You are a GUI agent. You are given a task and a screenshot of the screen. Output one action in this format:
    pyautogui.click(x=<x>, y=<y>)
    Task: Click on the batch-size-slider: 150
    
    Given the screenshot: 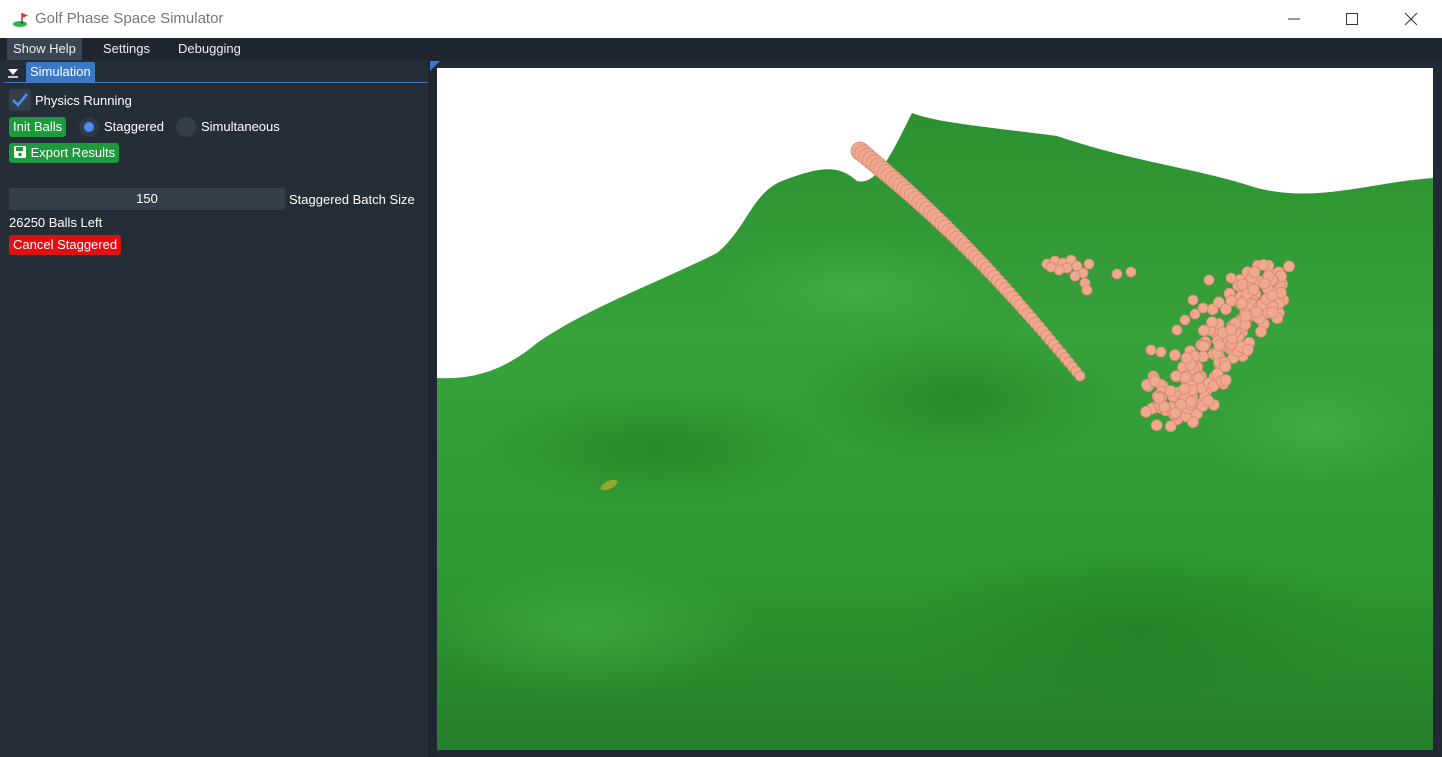 What is the action you would take?
    pyautogui.click(x=147, y=199)
    